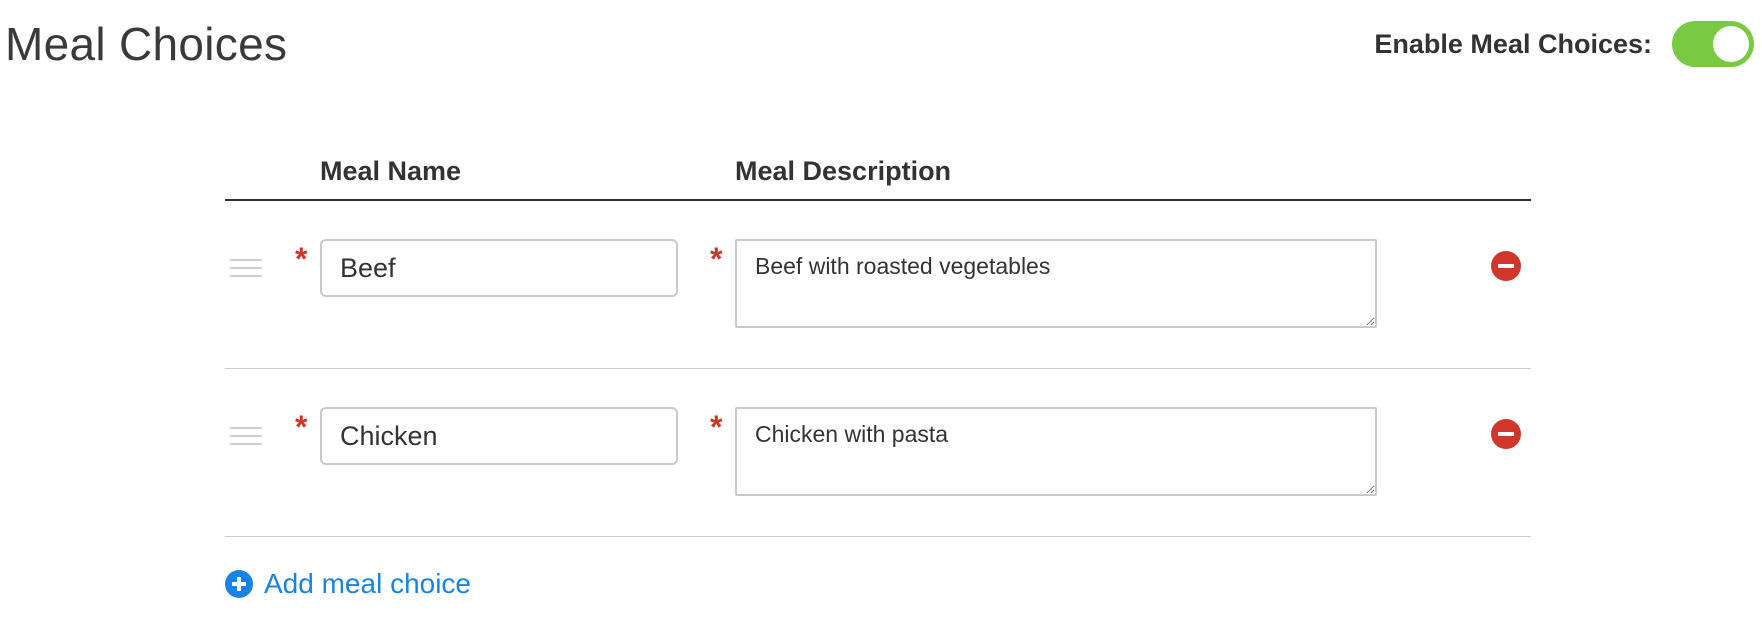 This screenshot has width=1762, height=624. I want to click on add-meal-choice-label: Add meal choice, so click(368, 583).